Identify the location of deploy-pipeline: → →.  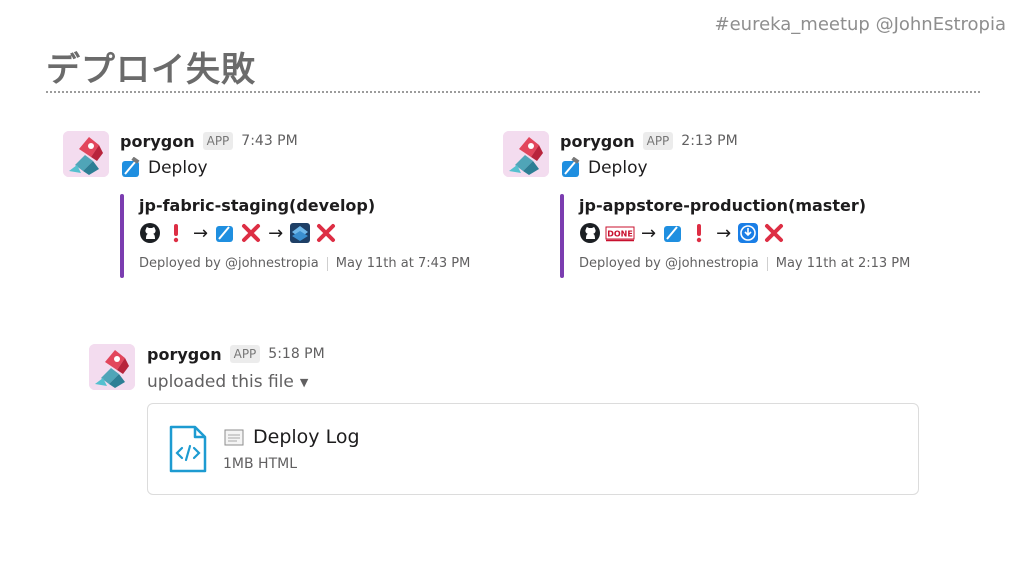
(238, 233).